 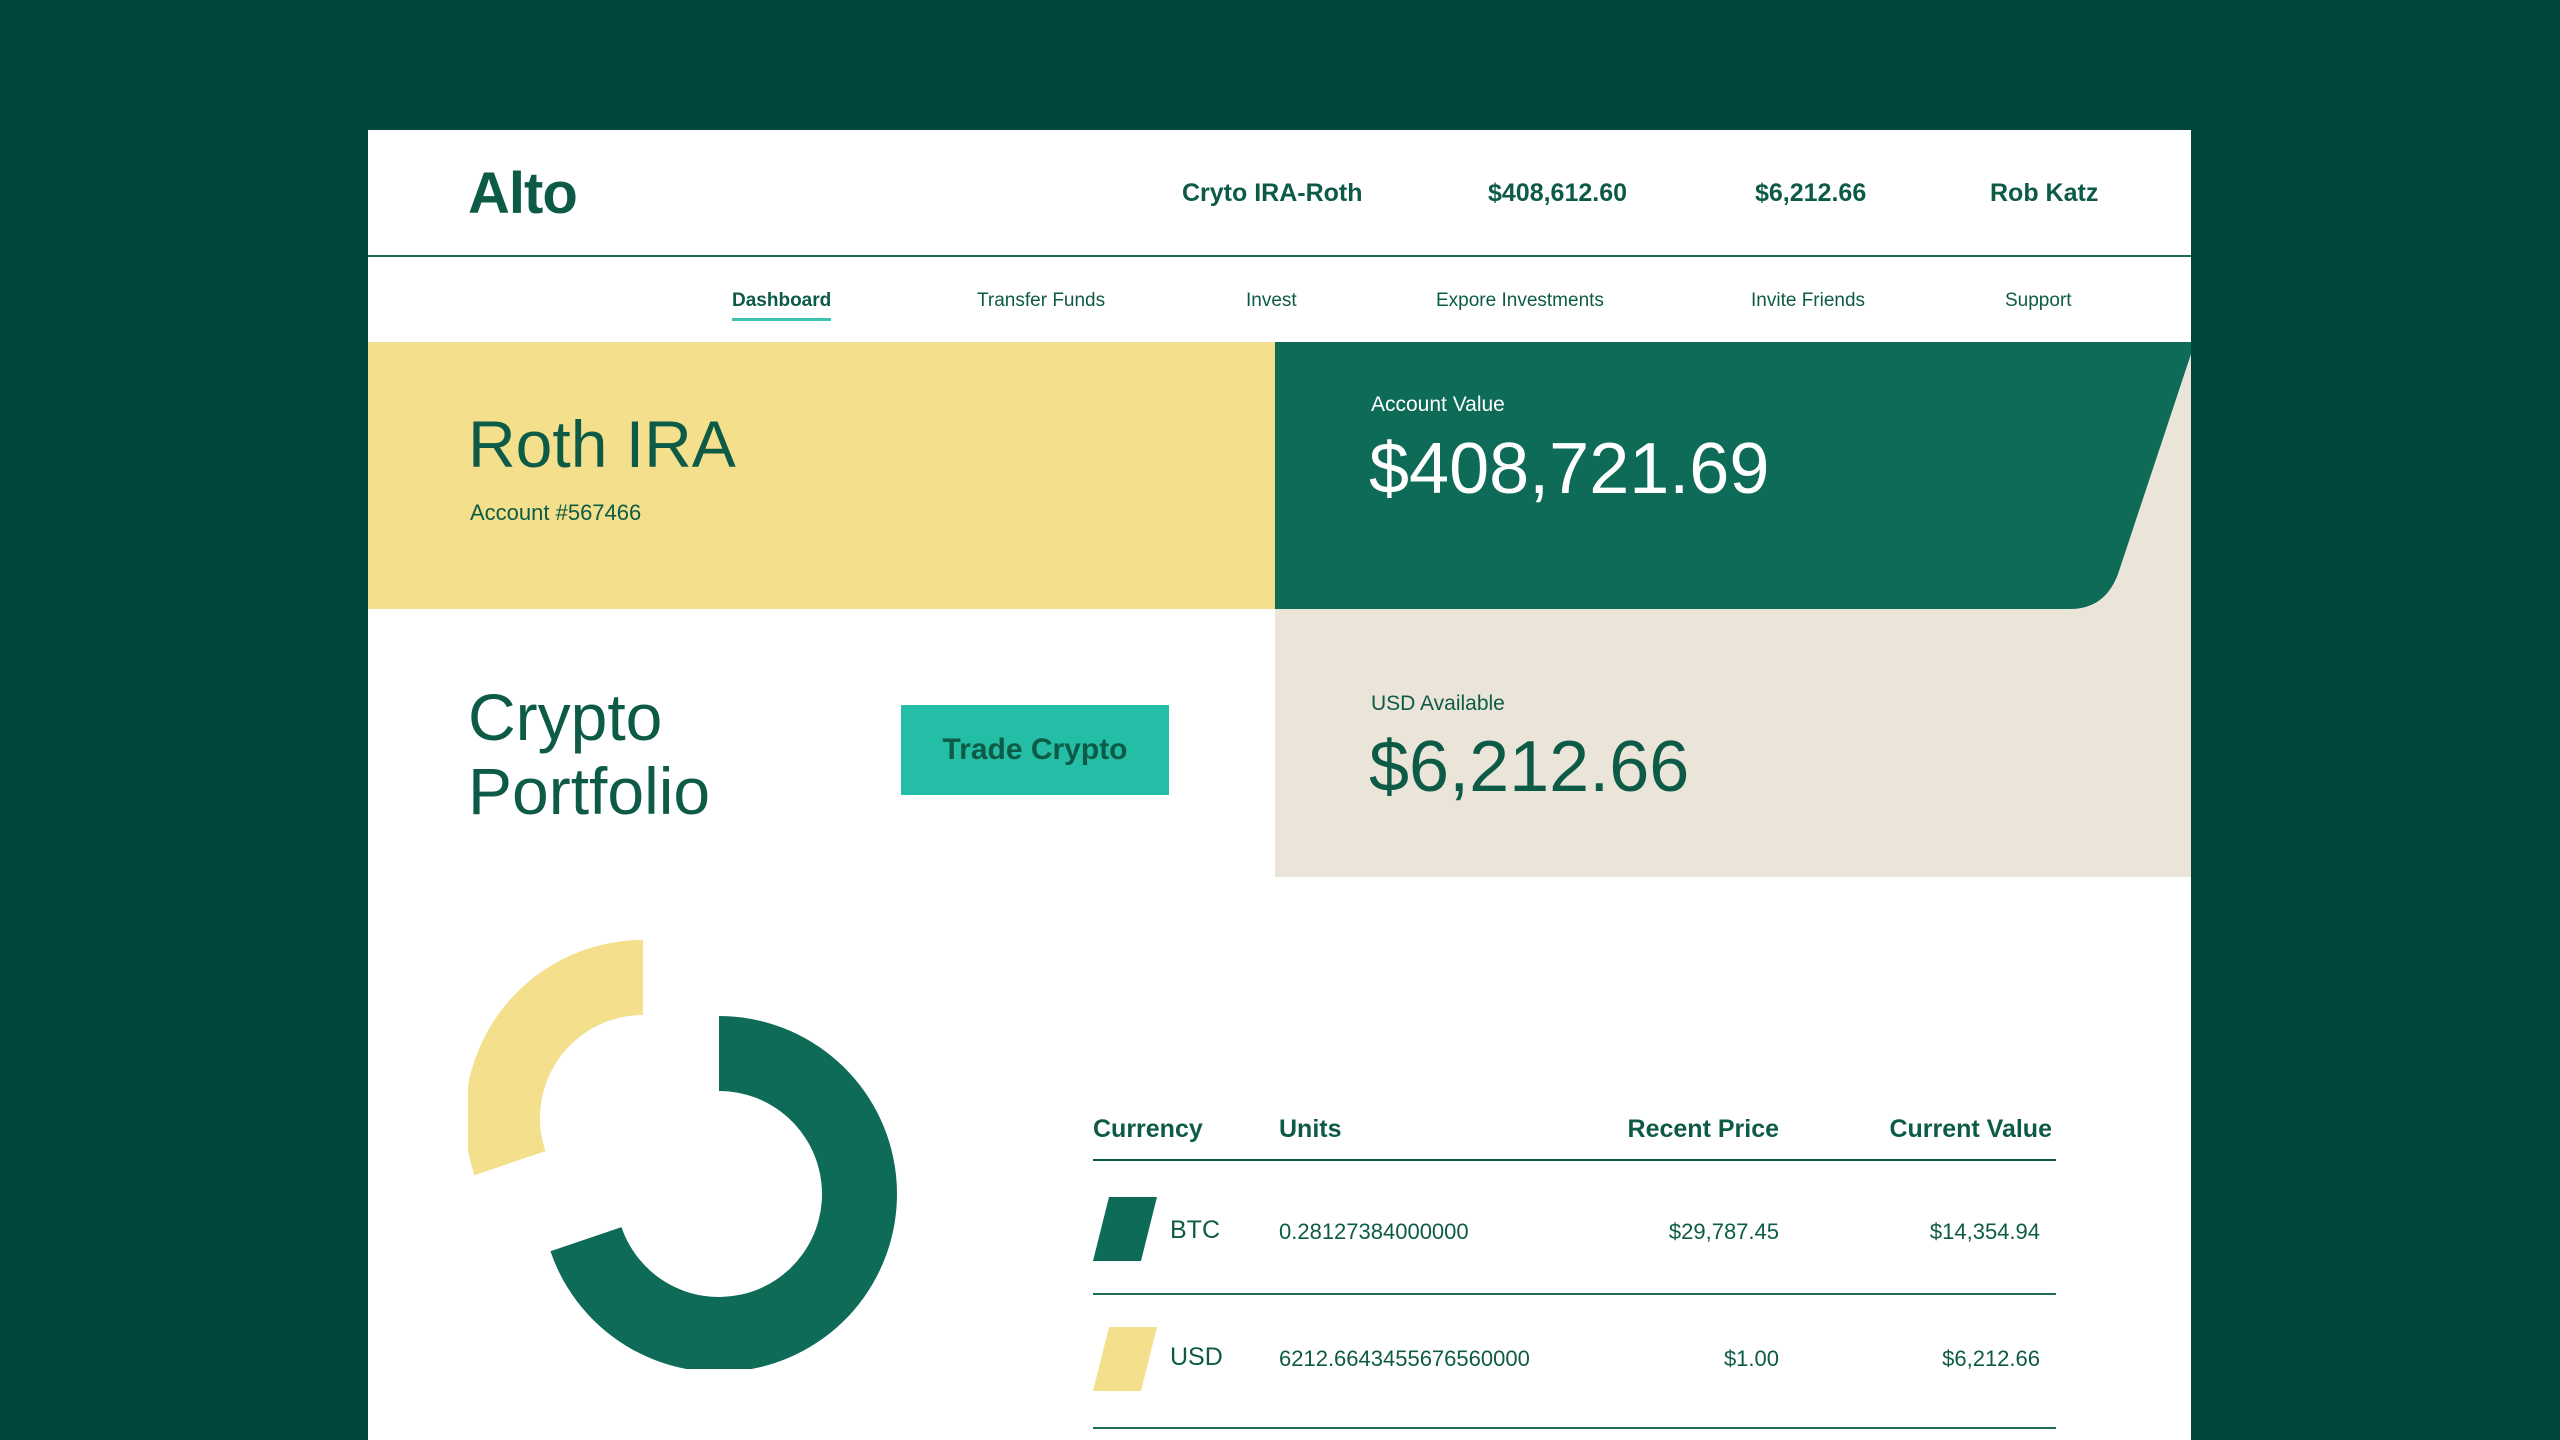 What do you see at coordinates (555, 1058) in the screenshot?
I see `donut-slice-usd` at bounding box center [555, 1058].